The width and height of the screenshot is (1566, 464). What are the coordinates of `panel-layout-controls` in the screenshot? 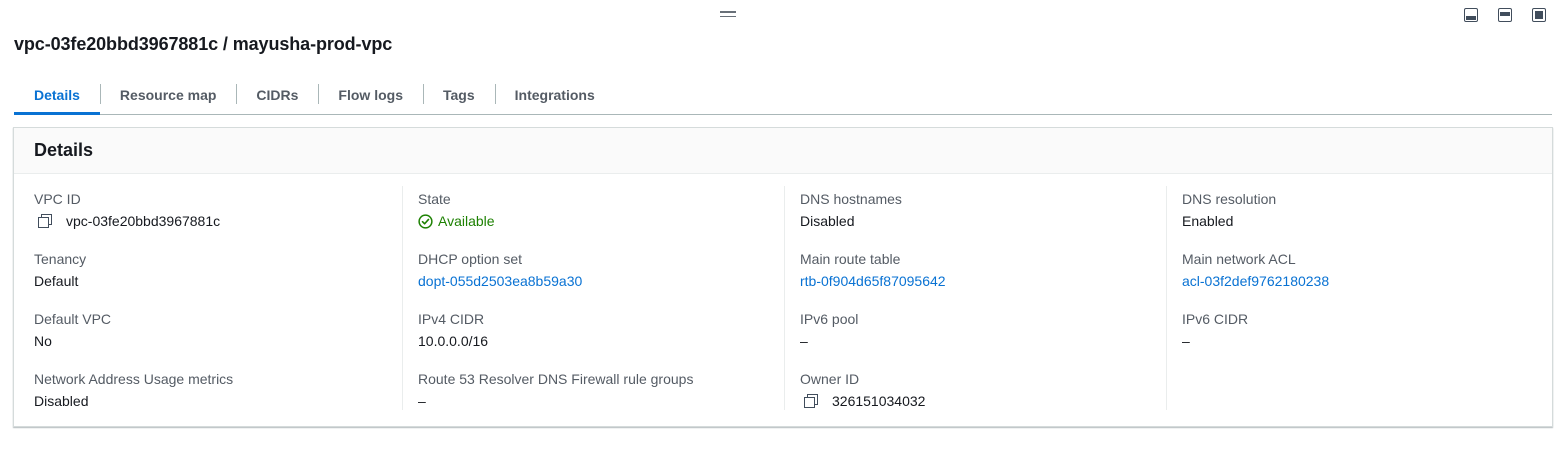 It's located at (1505, 15).